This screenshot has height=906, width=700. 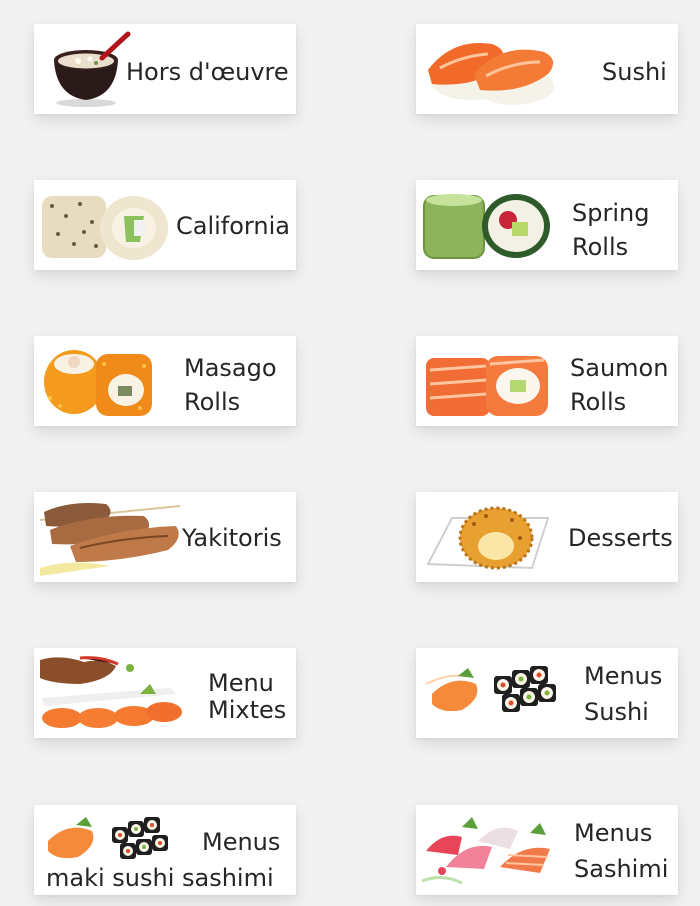 What do you see at coordinates (232, 538) in the screenshot?
I see `category-label: Yakitoris` at bounding box center [232, 538].